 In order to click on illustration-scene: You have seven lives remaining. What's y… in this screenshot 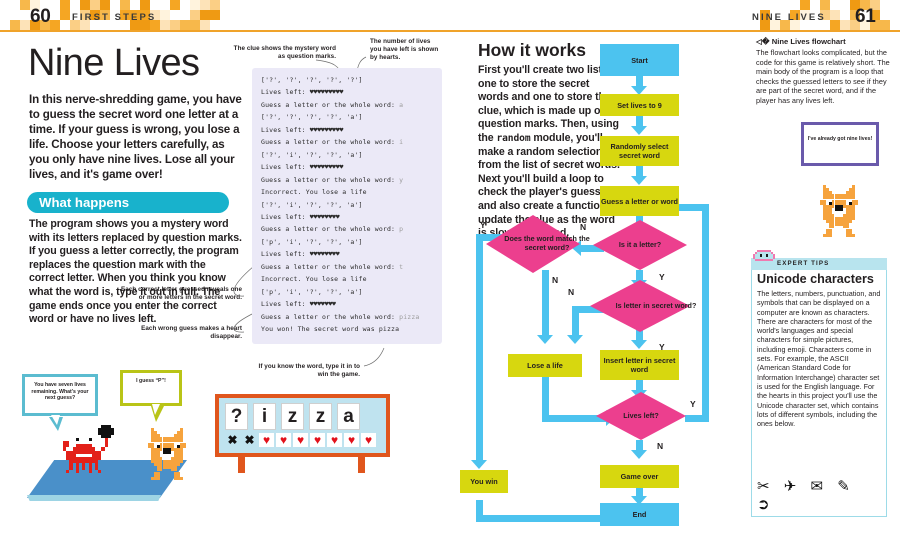, I will do `click(225, 450)`.